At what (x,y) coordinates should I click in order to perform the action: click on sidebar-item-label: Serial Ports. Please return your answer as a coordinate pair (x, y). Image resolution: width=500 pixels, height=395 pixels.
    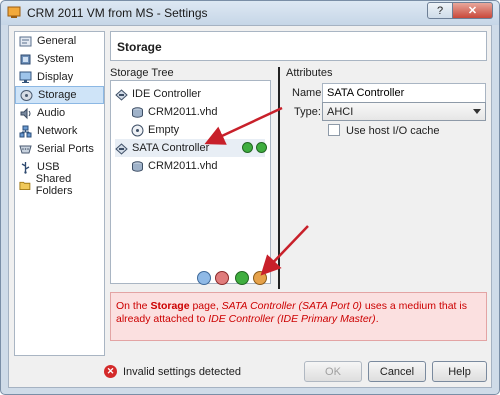
    Looking at the image, I should click on (65, 149).